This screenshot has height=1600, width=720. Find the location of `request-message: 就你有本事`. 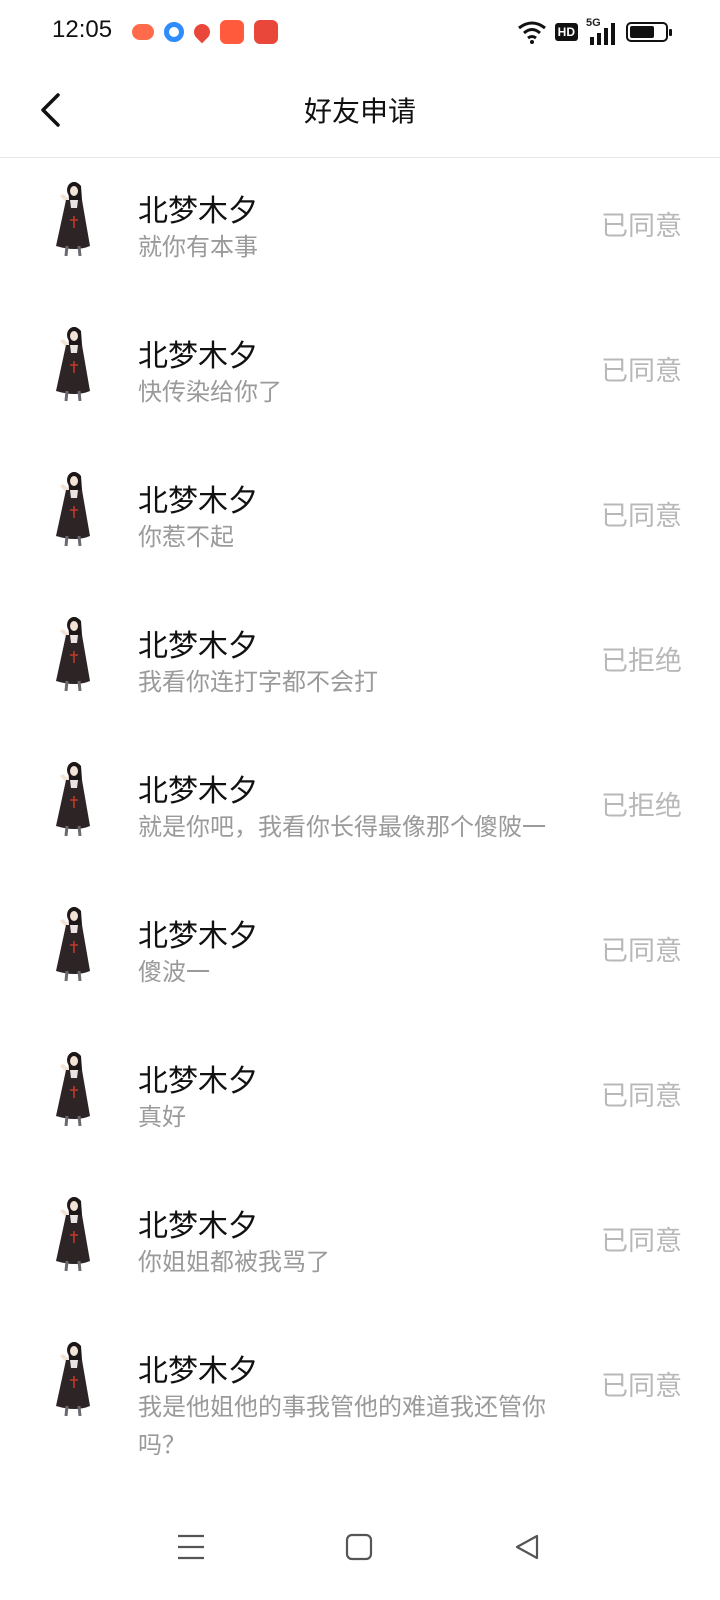

request-message: 就你有本事 is located at coordinates (198, 247).